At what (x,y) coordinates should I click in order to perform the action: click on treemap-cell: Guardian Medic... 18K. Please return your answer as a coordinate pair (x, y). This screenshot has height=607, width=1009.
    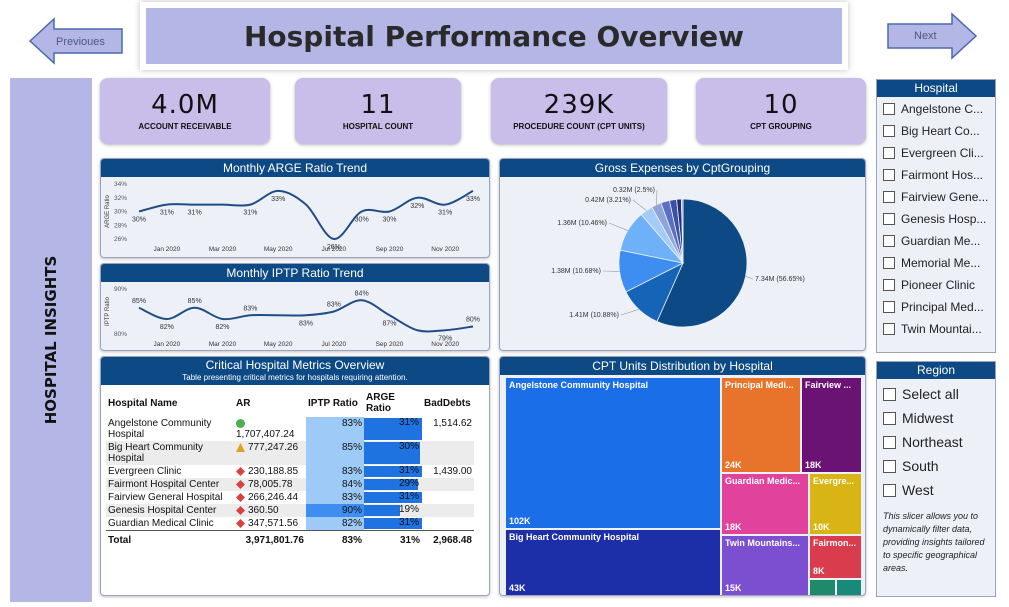
    Looking at the image, I should click on (765, 504).